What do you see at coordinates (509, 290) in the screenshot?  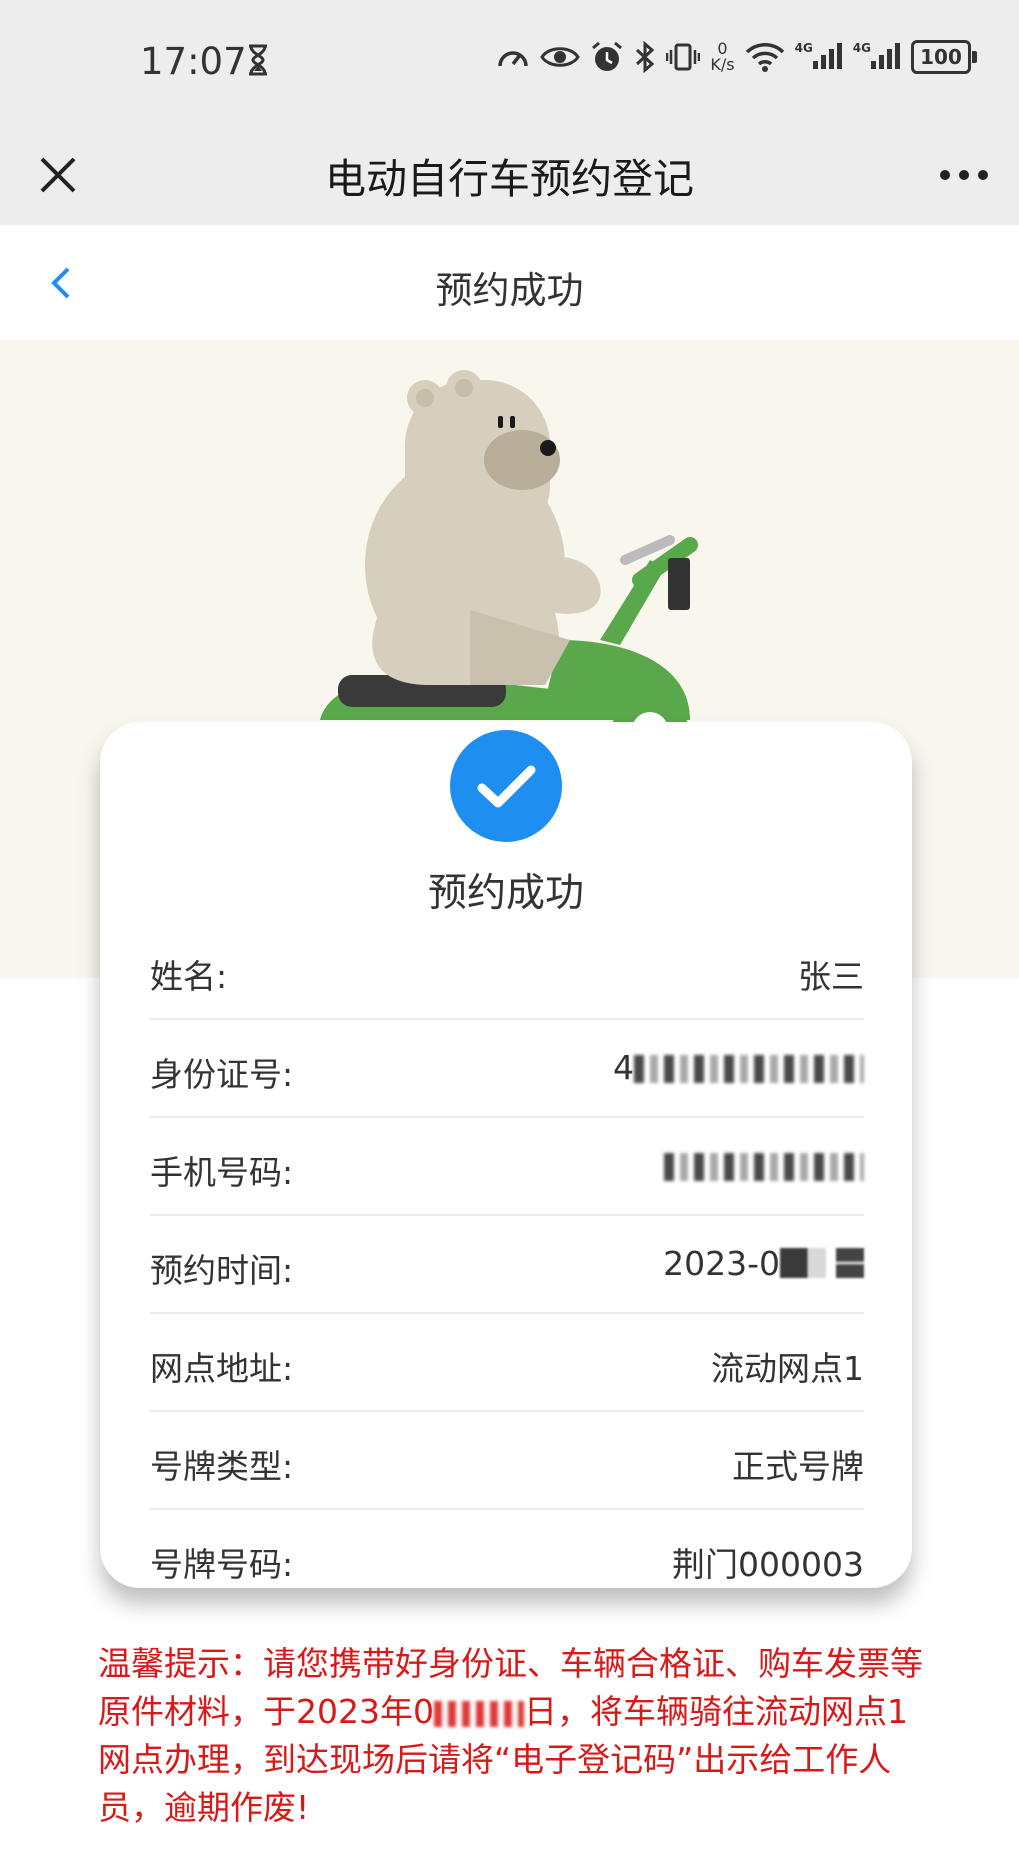 I see `page-title: 预约成功` at bounding box center [509, 290].